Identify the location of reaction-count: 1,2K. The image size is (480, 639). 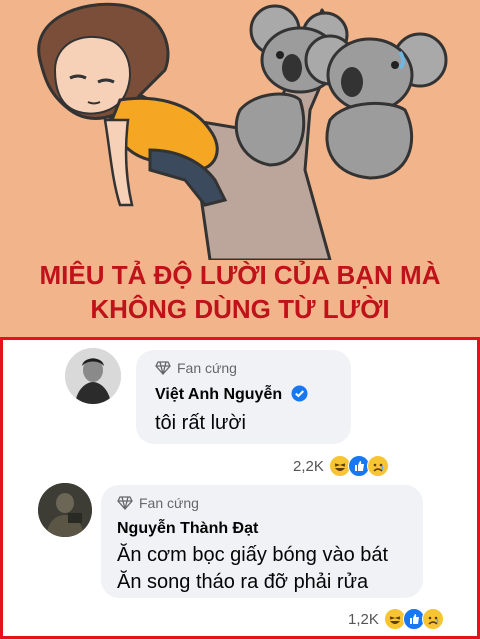
(363, 619).